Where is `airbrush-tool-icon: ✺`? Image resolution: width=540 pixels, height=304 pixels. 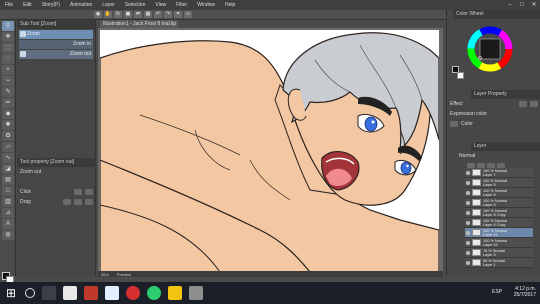 airbrush-tool-icon: ✺ is located at coordinates (8, 125).